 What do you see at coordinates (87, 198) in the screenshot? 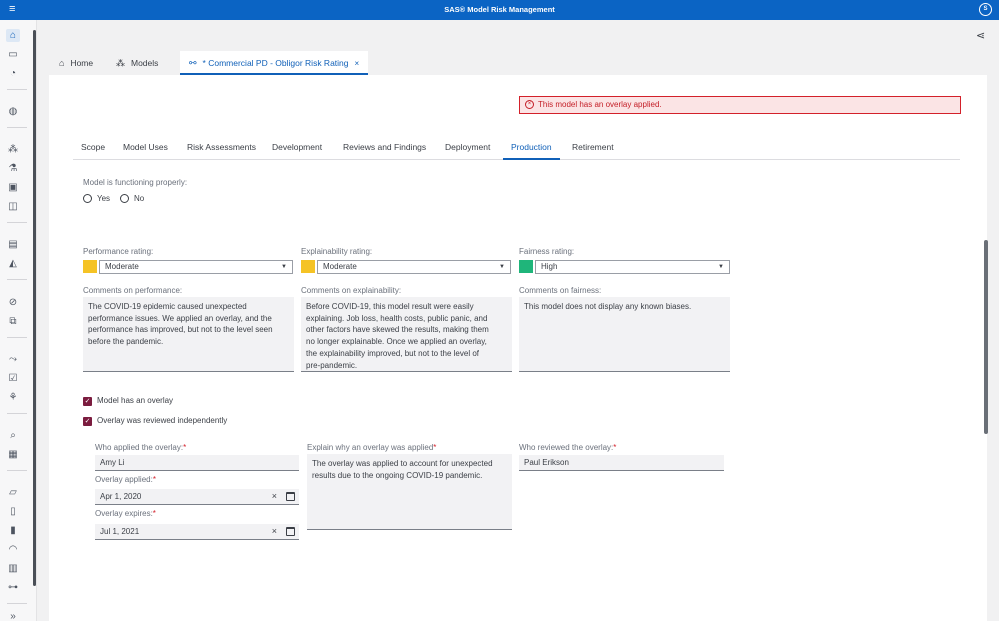
I see `functioning-yes-radio` at bounding box center [87, 198].